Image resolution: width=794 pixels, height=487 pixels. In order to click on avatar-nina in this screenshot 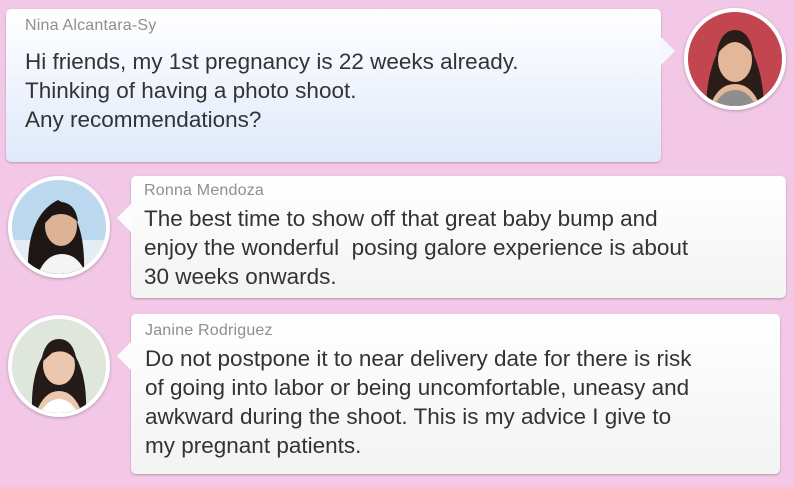, I will do `click(735, 59)`.